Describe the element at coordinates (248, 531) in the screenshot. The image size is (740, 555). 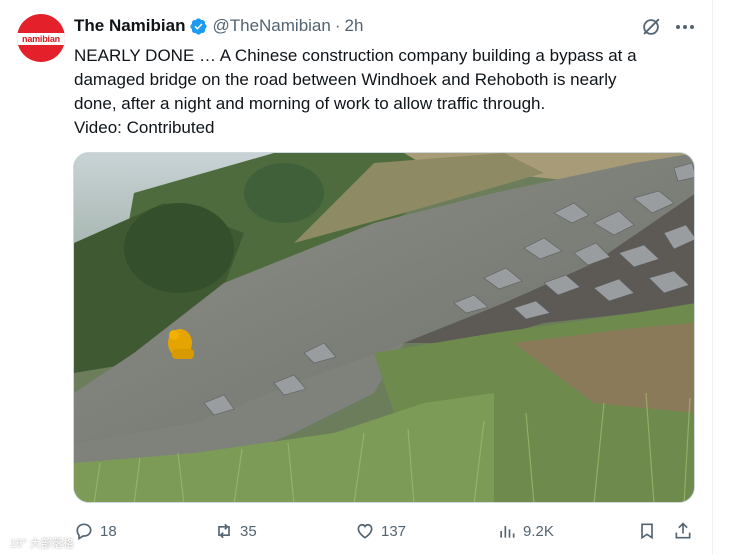
I see `repost-count: 35` at that location.